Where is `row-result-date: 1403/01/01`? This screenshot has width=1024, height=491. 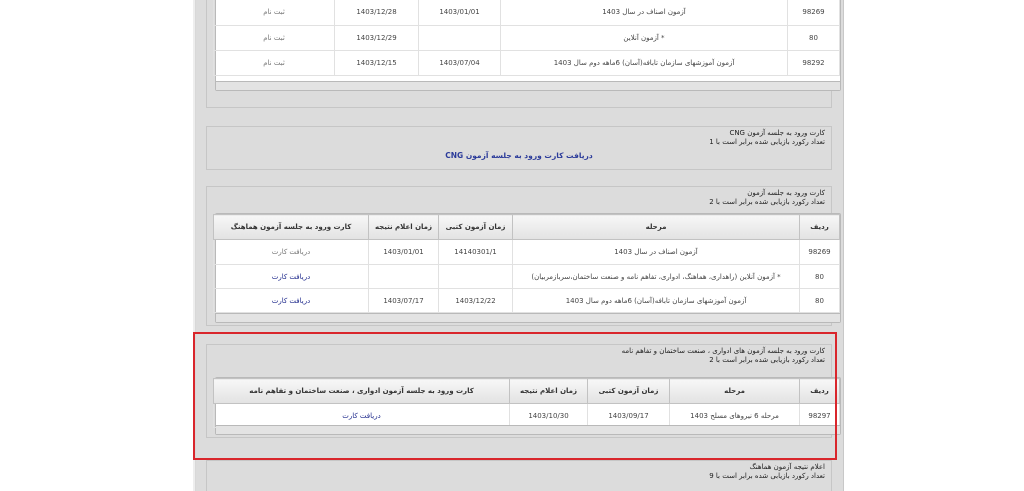
row-result-date: 1403/01/01 is located at coordinates (403, 252).